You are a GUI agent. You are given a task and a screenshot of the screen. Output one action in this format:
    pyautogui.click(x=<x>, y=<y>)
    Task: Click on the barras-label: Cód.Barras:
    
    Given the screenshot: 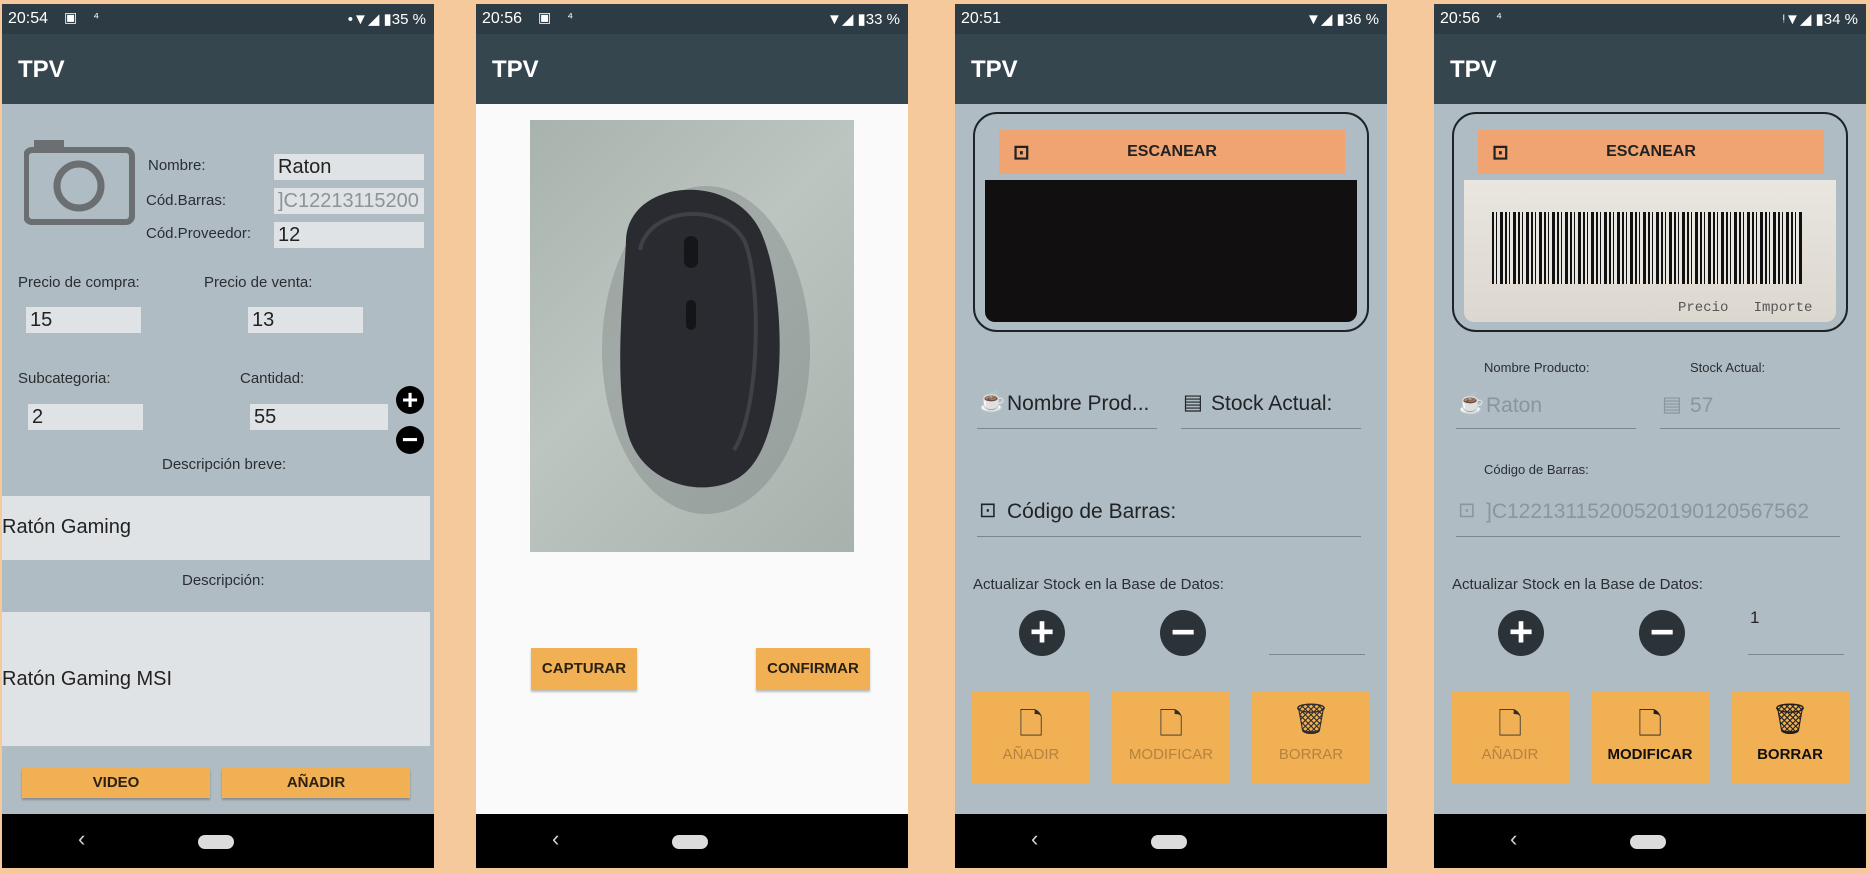 What is the action you would take?
    pyautogui.click(x=186, y=200)
    